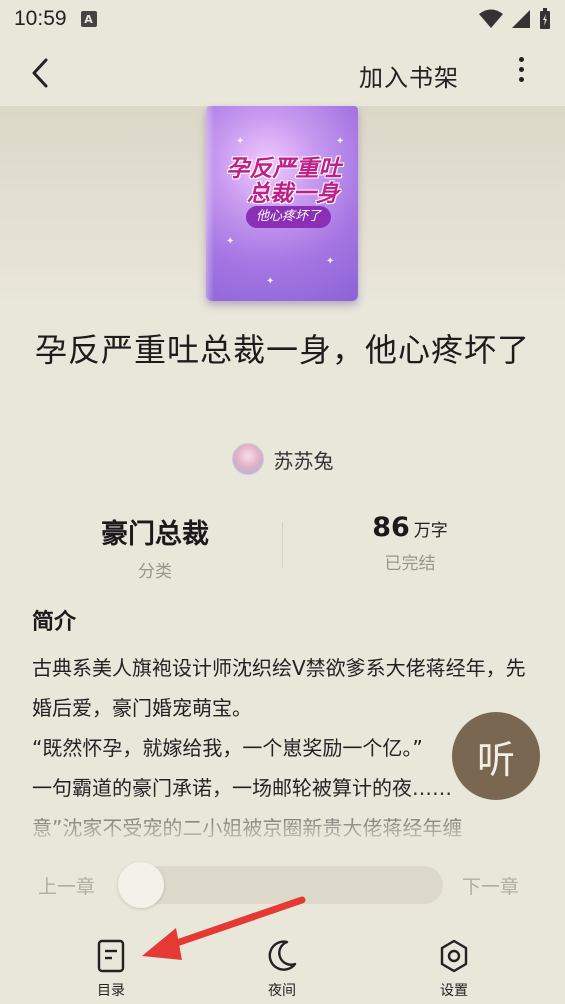  What do you see at coordinates (521, 19) in the screenshot?
I see `signal-icon` at bounding box center [521, 19].